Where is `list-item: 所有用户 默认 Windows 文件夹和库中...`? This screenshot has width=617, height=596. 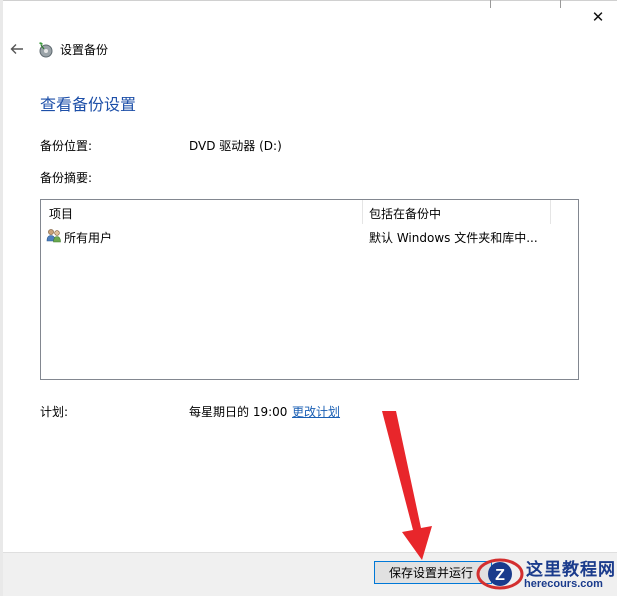 list-item: 所有用户 默认 Windows 文件夹和库中... is located at coordinates (309, 236).